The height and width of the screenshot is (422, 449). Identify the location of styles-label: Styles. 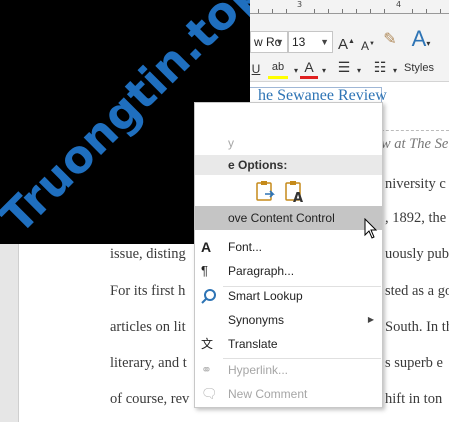
(419, 68).